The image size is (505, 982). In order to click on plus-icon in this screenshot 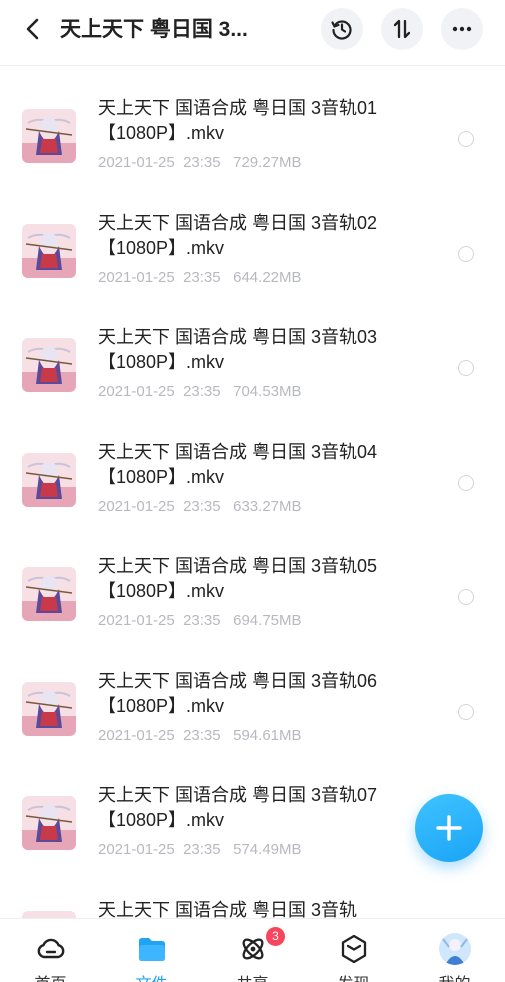, I will do `click(449, 828)`.